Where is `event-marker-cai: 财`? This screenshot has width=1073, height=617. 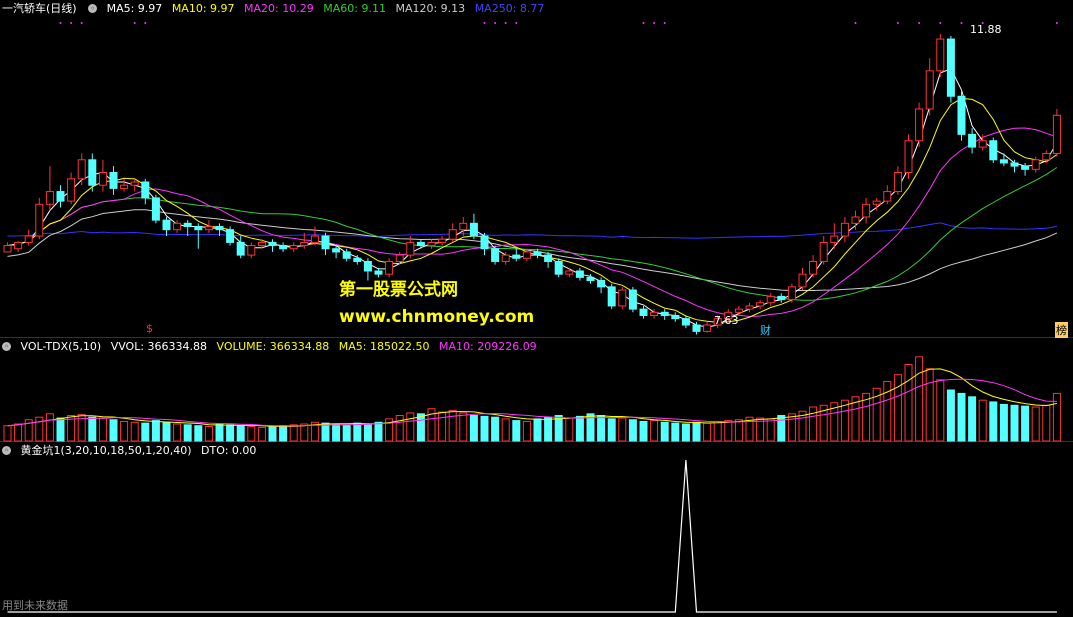 event-marker-cai: 财 is located at coordinates (765, 330).